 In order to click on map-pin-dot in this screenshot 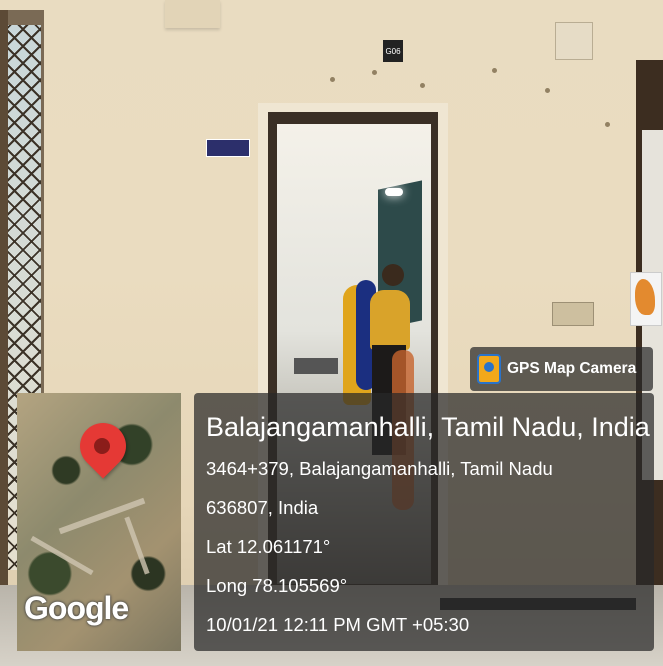, I will do `click(102, 446)`.